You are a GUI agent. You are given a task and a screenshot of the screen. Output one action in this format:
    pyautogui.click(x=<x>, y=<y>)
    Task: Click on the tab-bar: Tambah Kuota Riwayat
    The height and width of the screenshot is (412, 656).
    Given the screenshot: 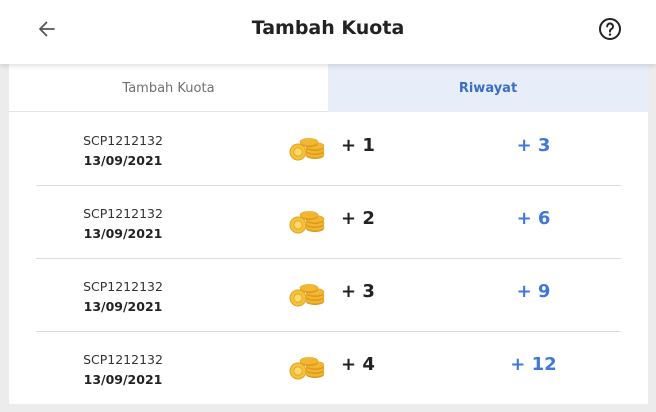 What is the action you would take?
    pyautogui.click(x=328, y=88)
    